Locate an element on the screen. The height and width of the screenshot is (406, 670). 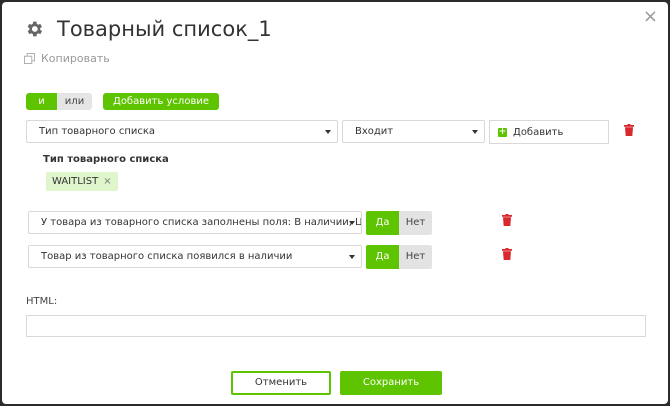
list-type-select: Тип товарного списка is located at coordinates (182, 131).